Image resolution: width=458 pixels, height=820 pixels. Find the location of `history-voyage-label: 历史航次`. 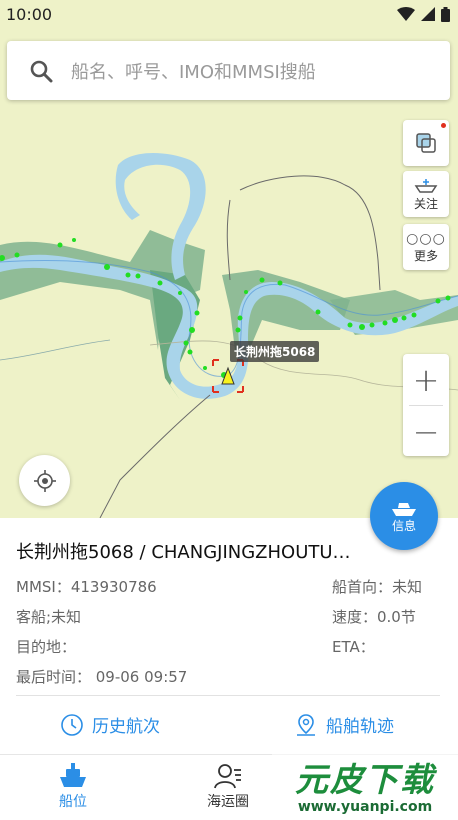

history-voyage-label: 历史航次 is located at coordinates (126, 727).